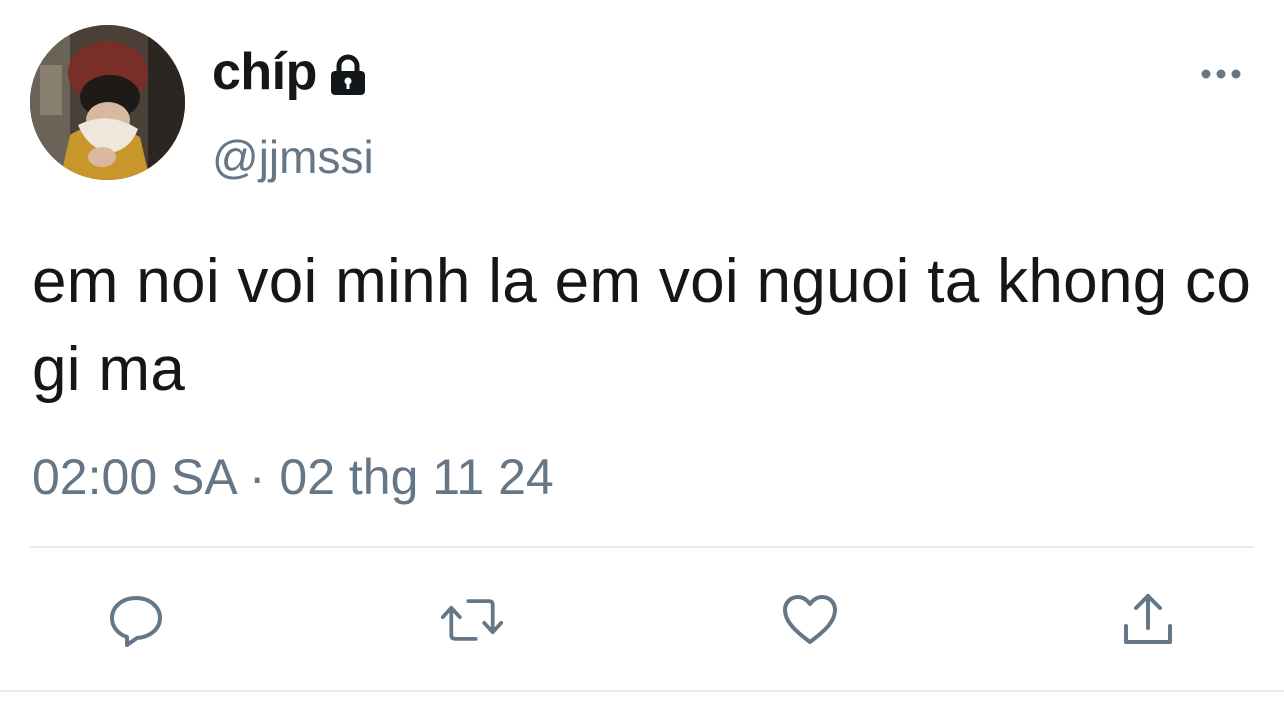 The width and height of the screenshot is (1284, 711). Describe the element at coordinates (293, 477) in the screenshot. I see `tweet-timestamp: 02:00 SA · 02 thg 11 24` at that location.